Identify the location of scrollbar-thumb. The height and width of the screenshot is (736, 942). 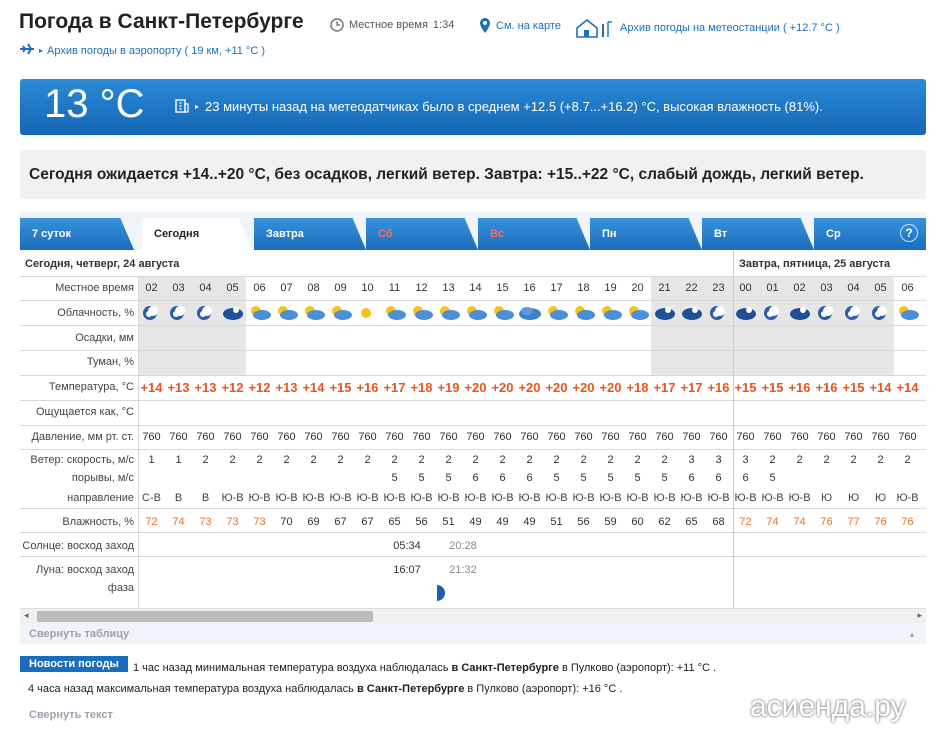
(205, 616).